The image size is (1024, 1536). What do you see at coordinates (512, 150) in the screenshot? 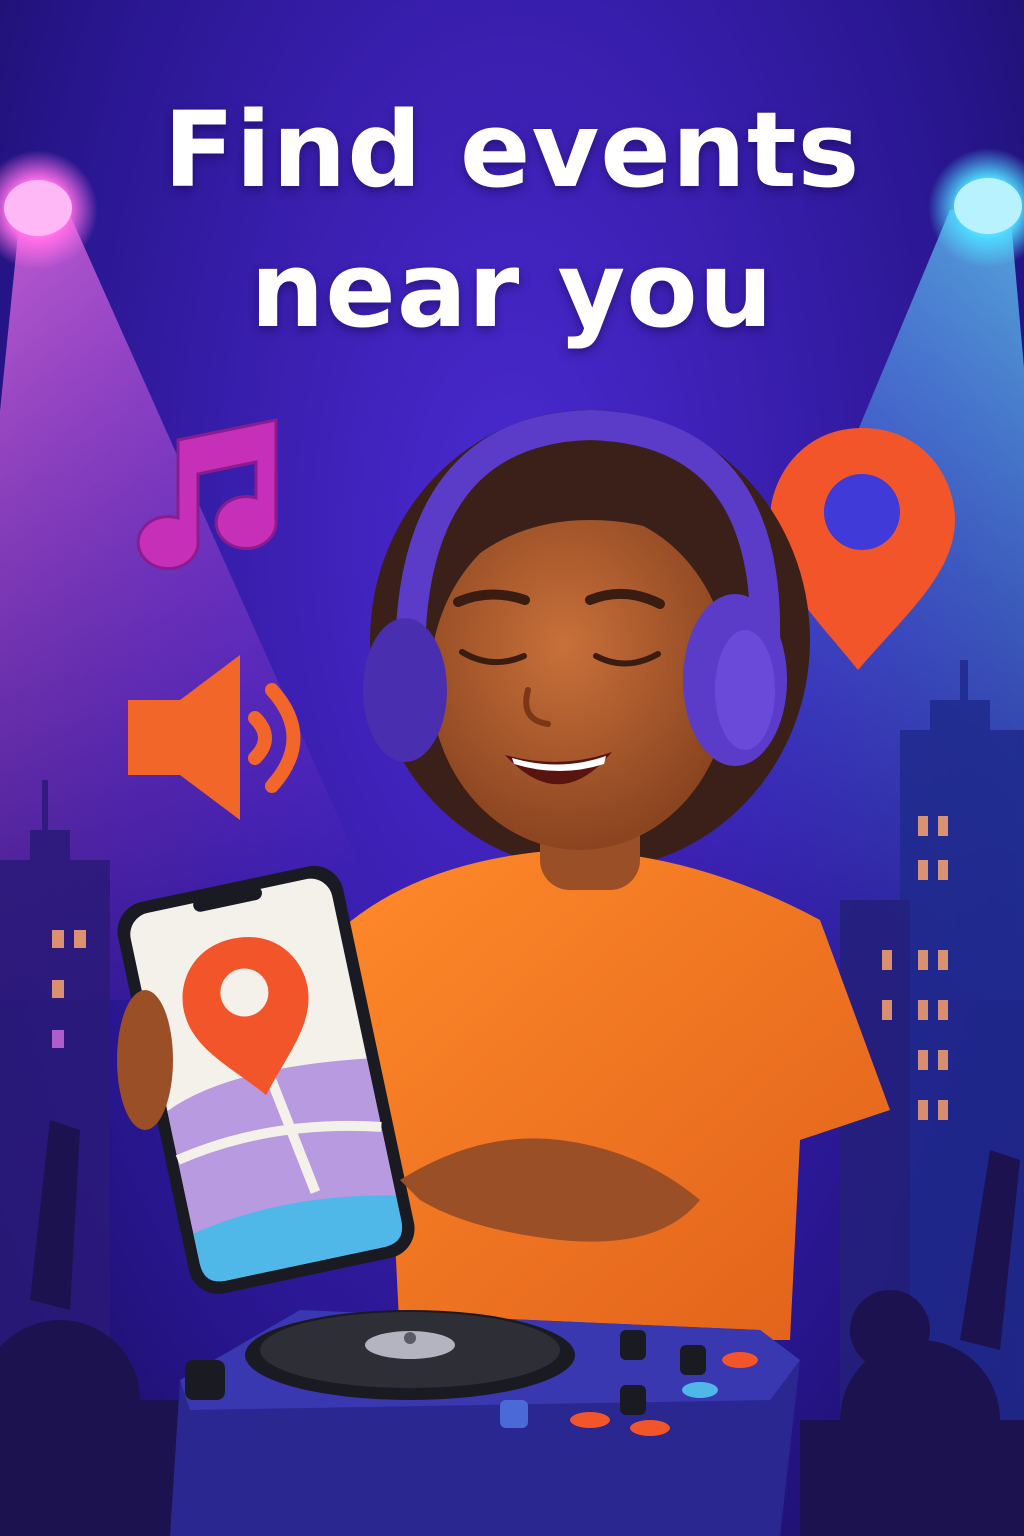
I see `headline-line-1: Find events` at bounding box center [512, 150].